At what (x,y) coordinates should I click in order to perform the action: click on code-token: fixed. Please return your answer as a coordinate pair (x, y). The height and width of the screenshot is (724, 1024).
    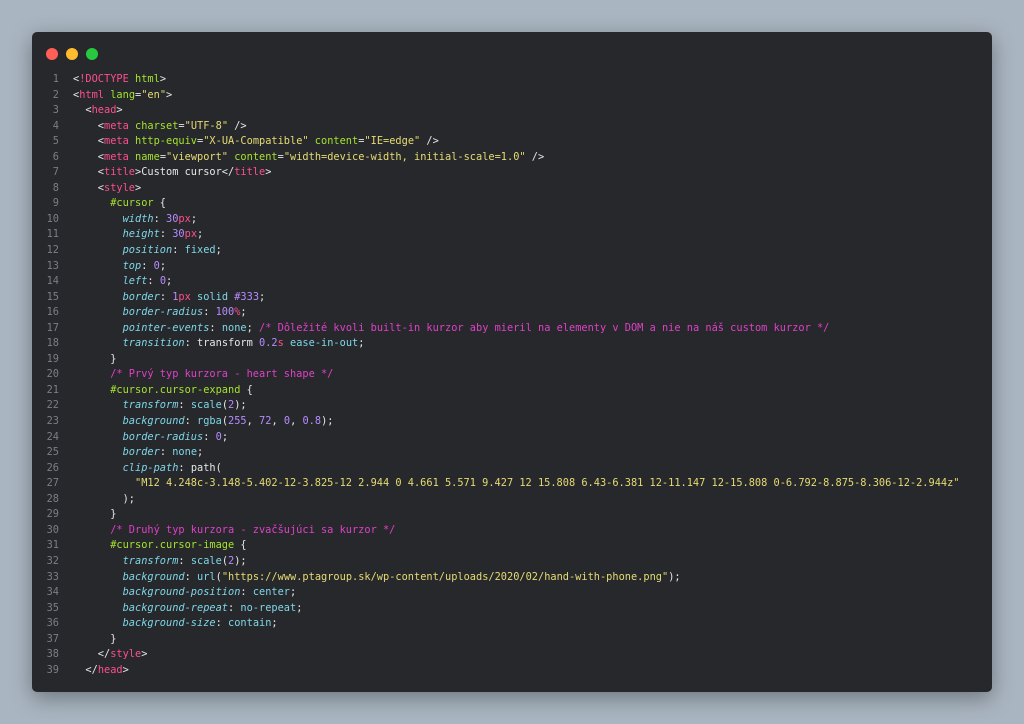
    Looking at the image, I should click on (200, 250).